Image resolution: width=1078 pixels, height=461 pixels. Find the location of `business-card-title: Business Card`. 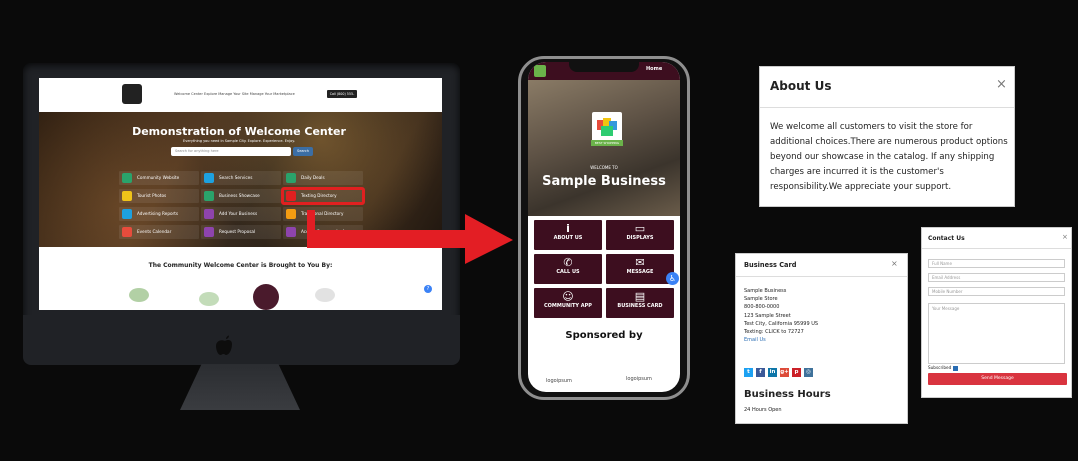

business-card-title: Business Card is located at coordinates (770, 265).